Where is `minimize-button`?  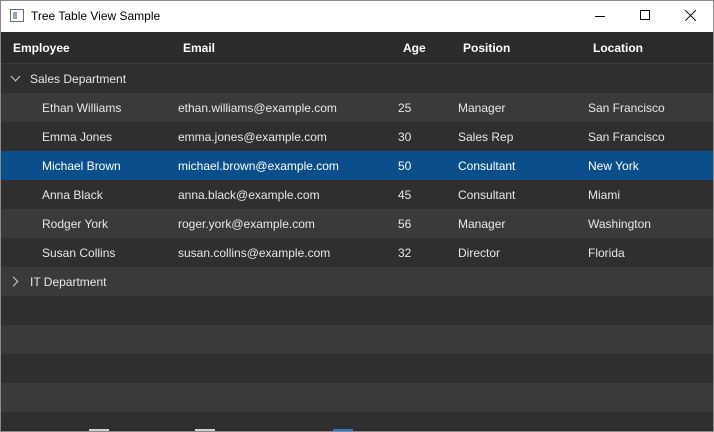 minimize-button is located at coordinates (600, 16).